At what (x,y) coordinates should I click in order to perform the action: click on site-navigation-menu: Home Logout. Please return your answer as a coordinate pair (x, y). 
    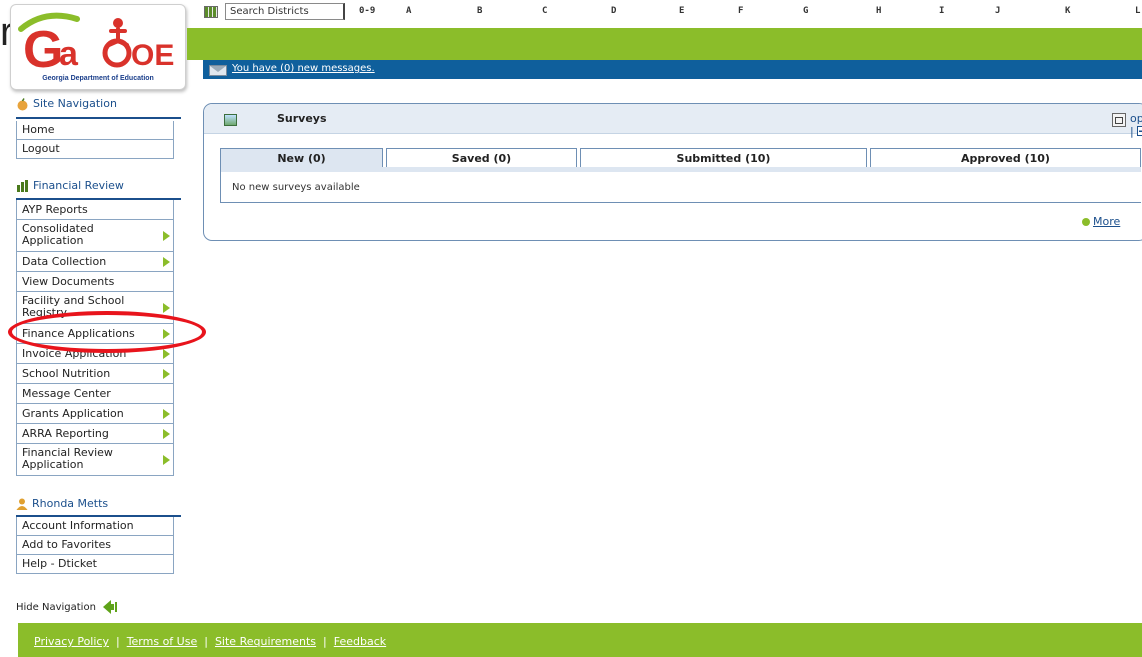
    Looking at the image, I should click on (95, 140).